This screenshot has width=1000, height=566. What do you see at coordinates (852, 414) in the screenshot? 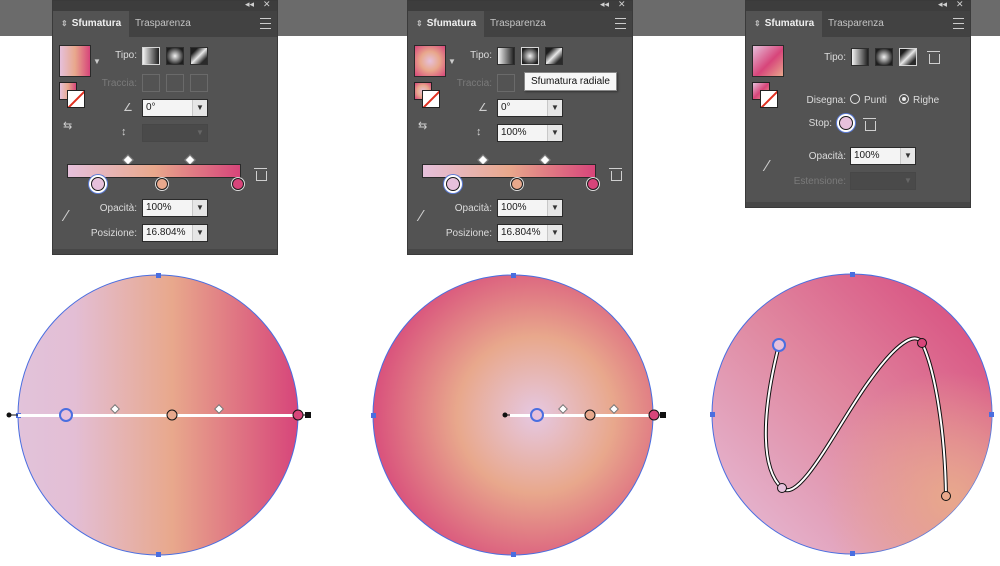
I see `freeform-gradient-circle` at bounding box center [852, 414].